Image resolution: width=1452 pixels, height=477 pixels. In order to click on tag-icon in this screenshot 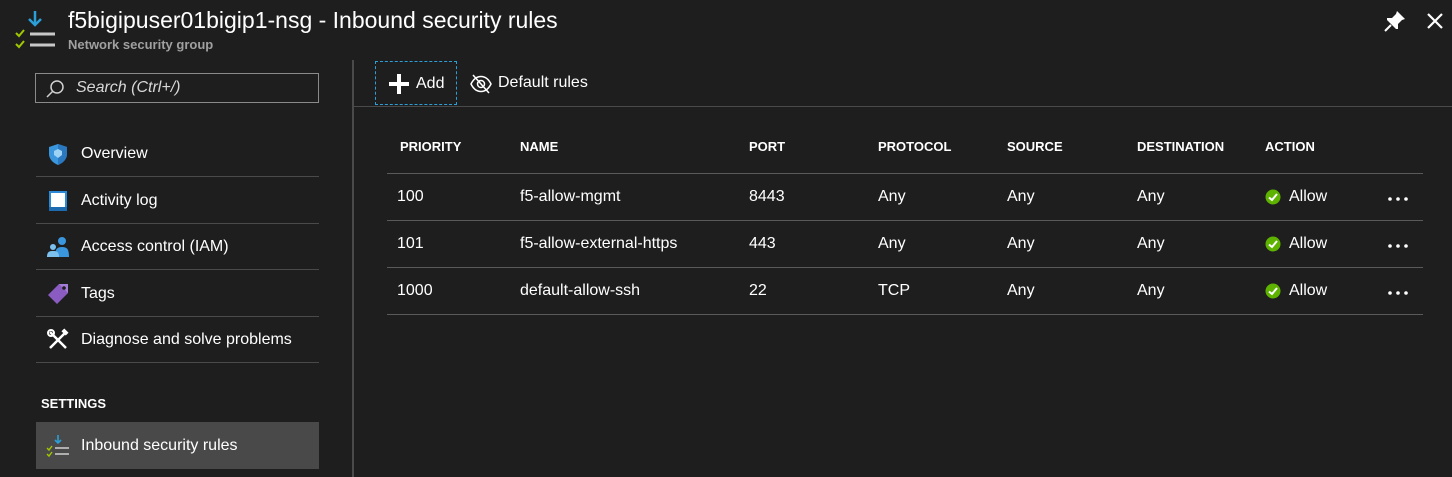, I will do `click(58, 294)`.